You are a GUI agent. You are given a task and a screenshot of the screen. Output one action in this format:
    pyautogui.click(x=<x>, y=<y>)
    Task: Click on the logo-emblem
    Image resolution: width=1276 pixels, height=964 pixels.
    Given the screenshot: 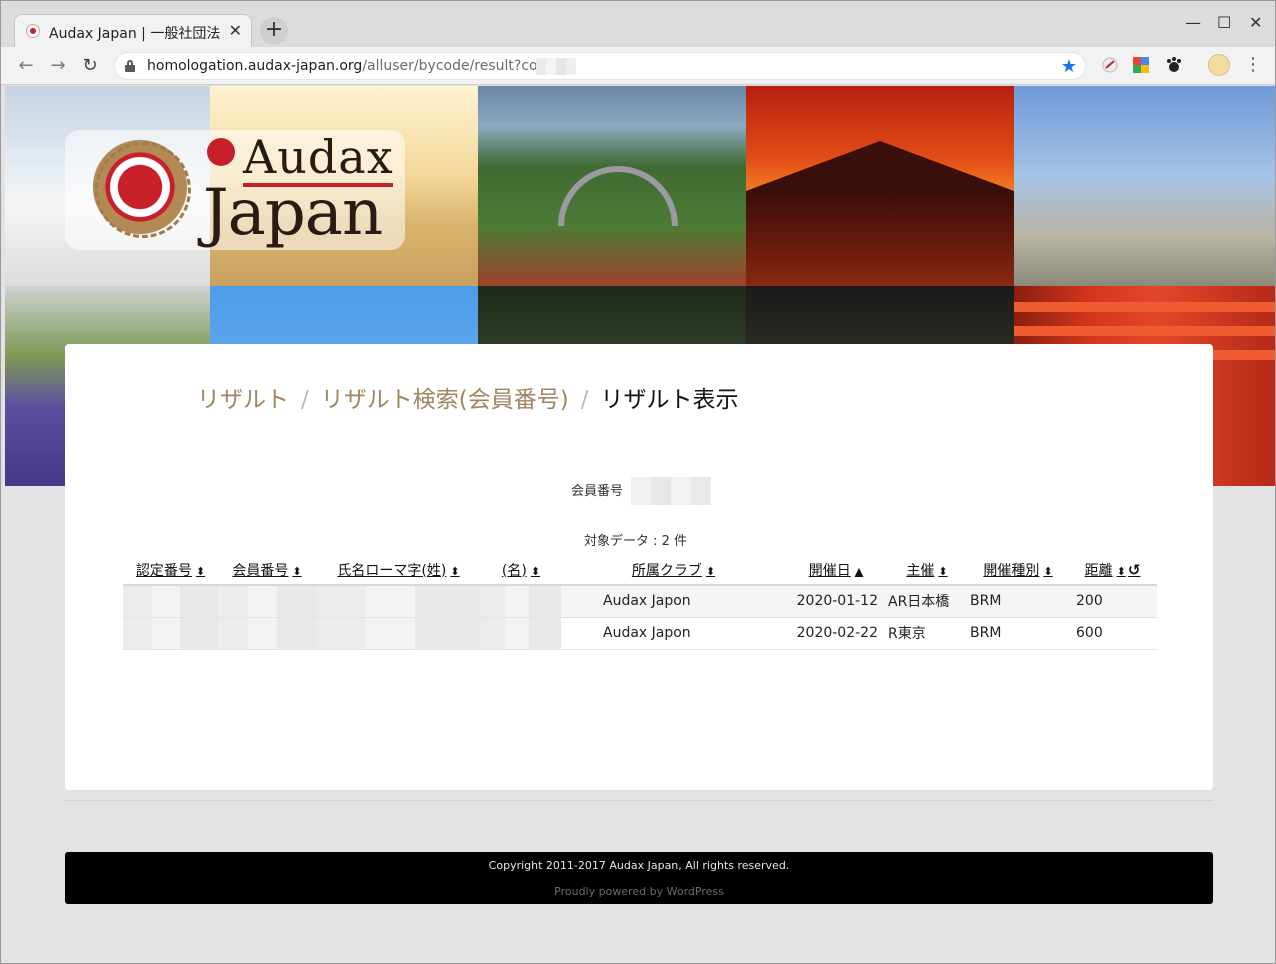 What is the action you would take?
    pyautogui.click(x=140, y=187)
    